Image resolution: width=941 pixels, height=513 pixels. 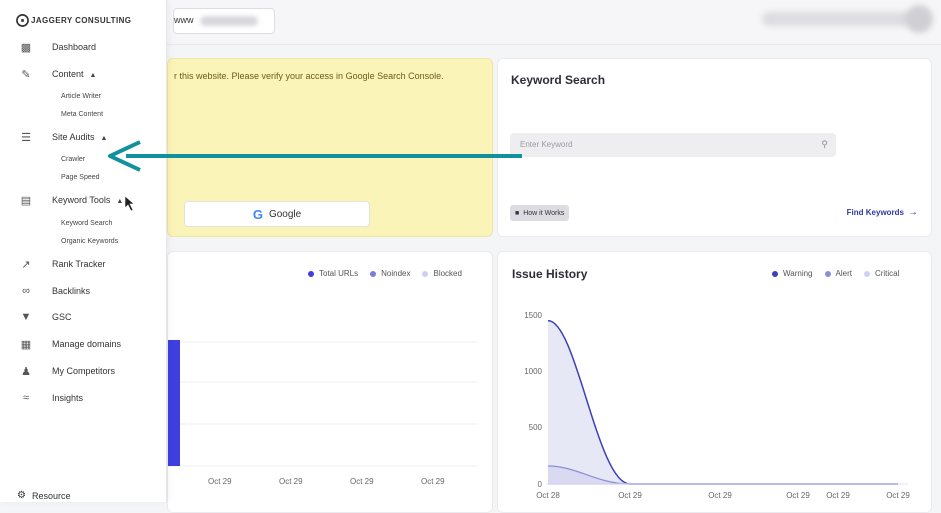 I want to click on sidebar-item-keyword-tools: ▤ Keyword Tools ▲, so click(x=83, y=200).